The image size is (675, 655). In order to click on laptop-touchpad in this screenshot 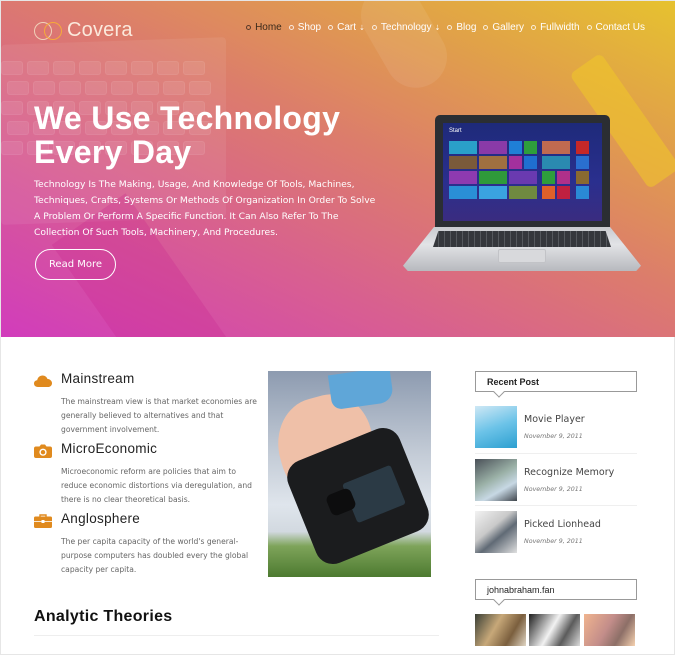, I will do `click(522, 256)`.